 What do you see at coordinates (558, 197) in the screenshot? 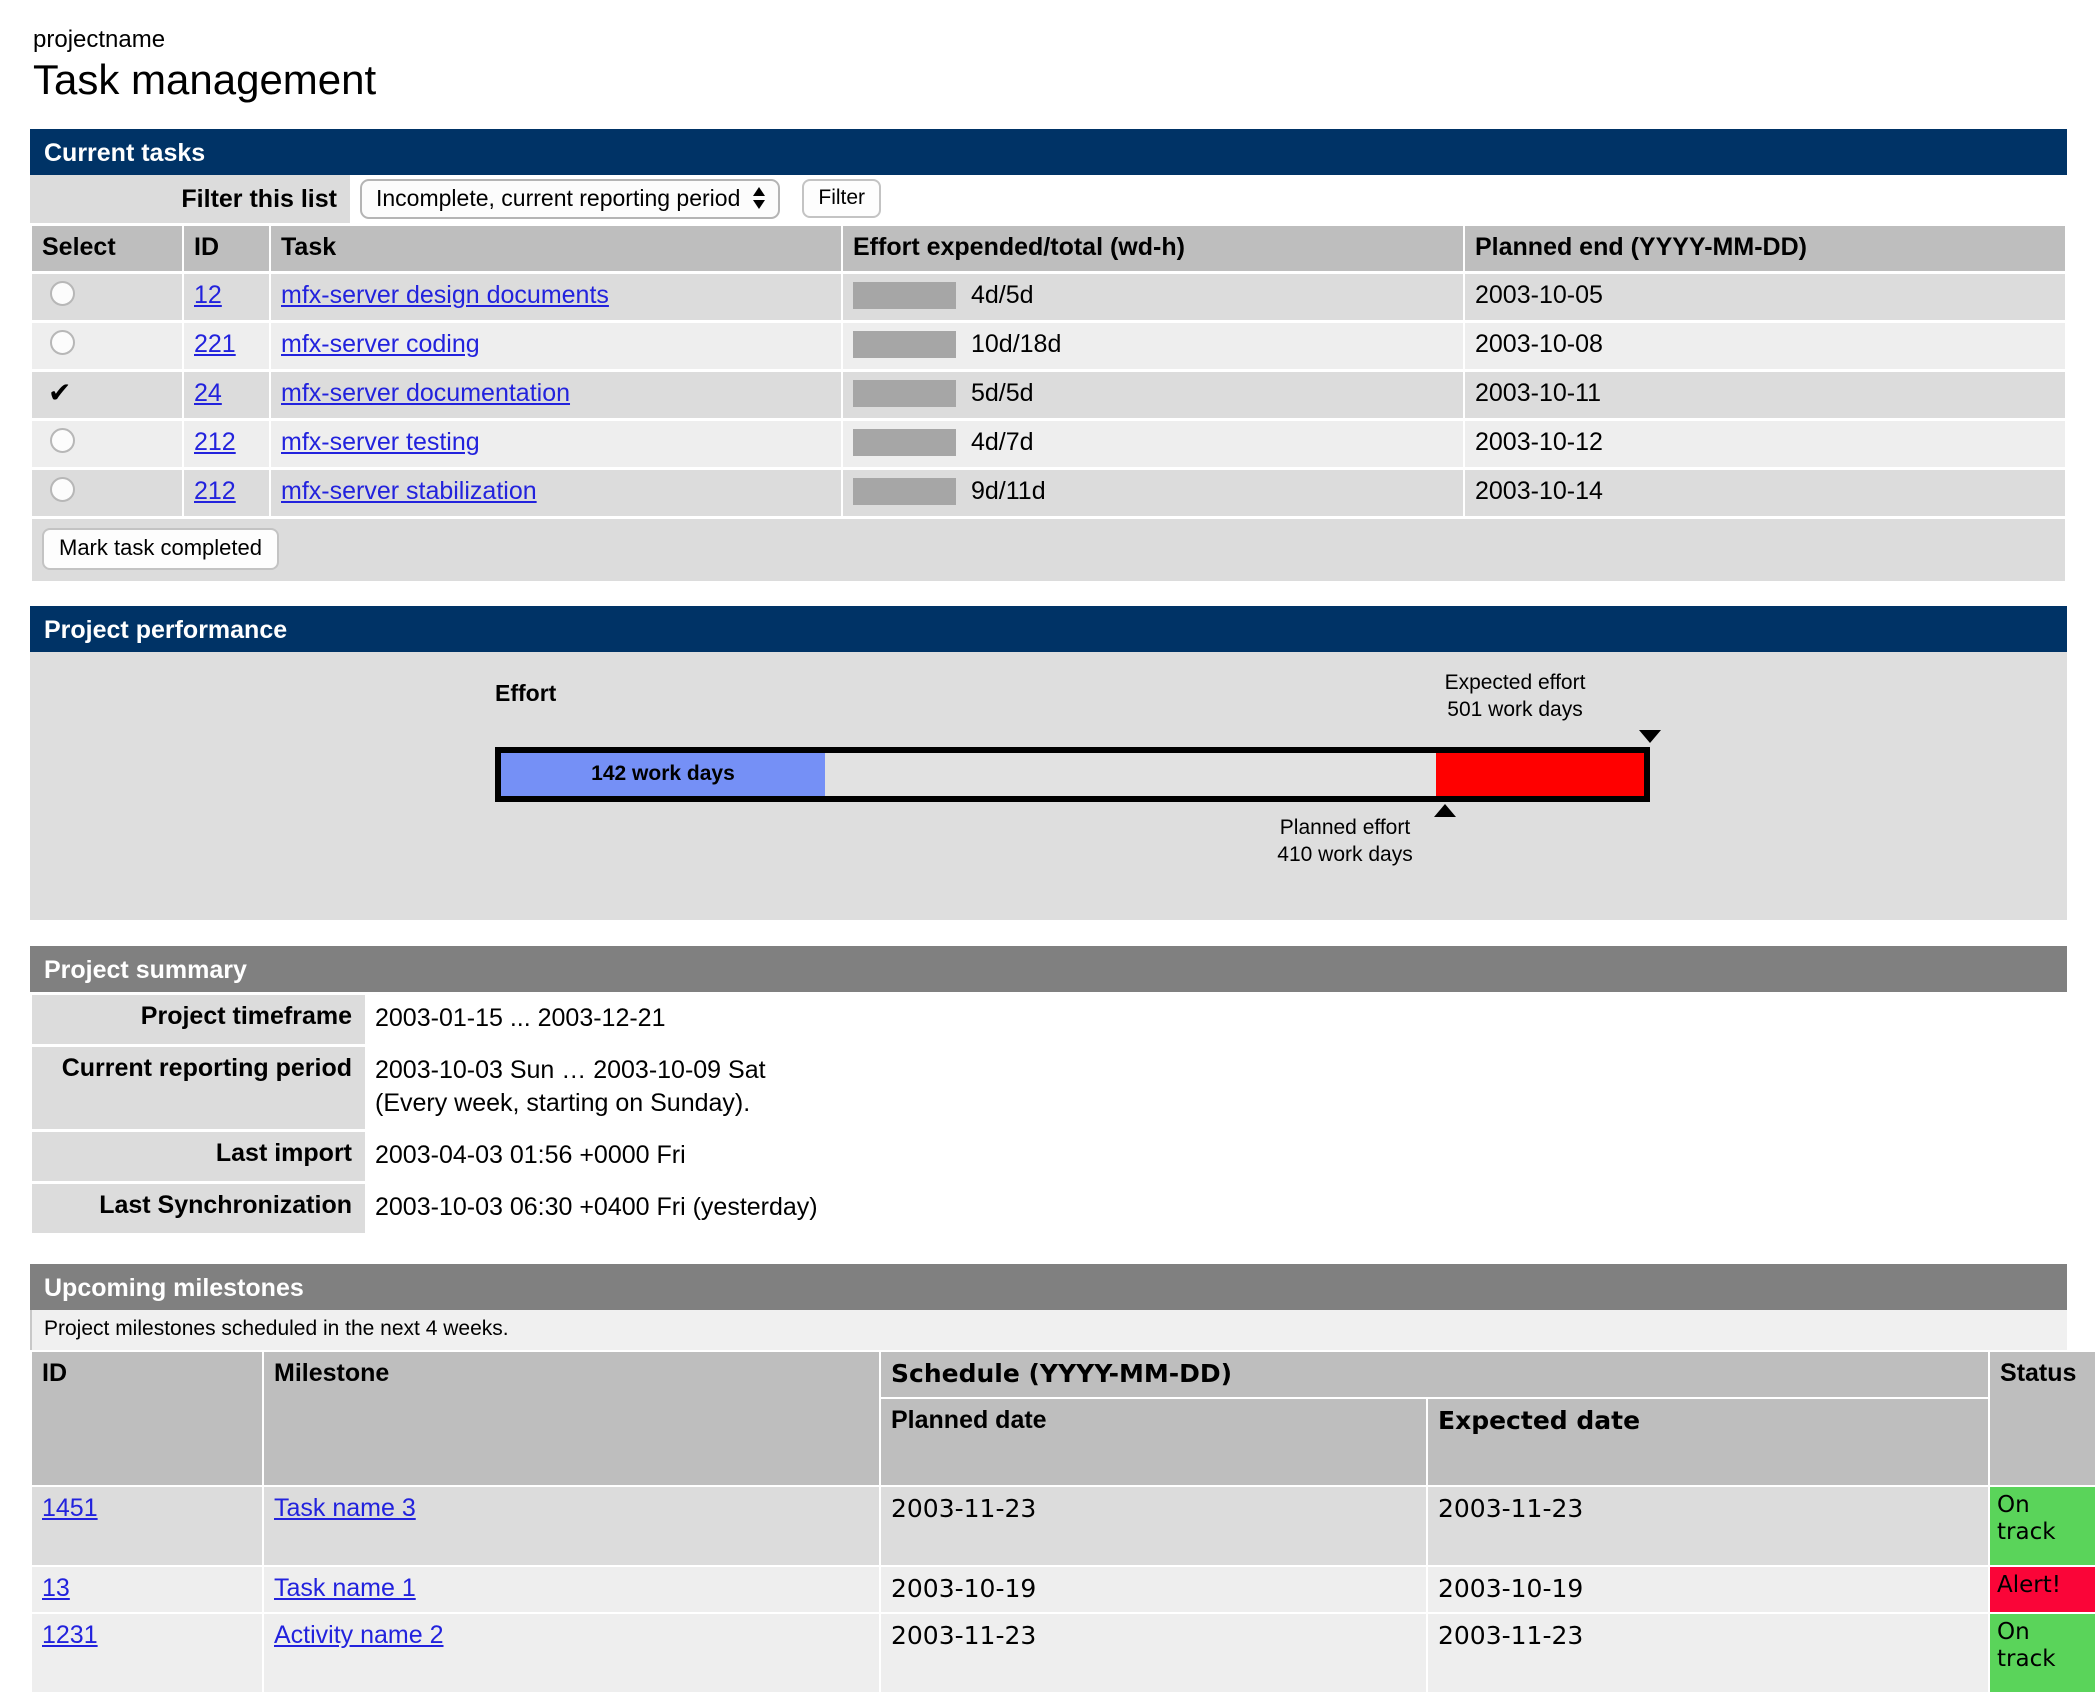
I see `filter-select-value: Incomplete, current reporting period` at bounding box center [558, 197].